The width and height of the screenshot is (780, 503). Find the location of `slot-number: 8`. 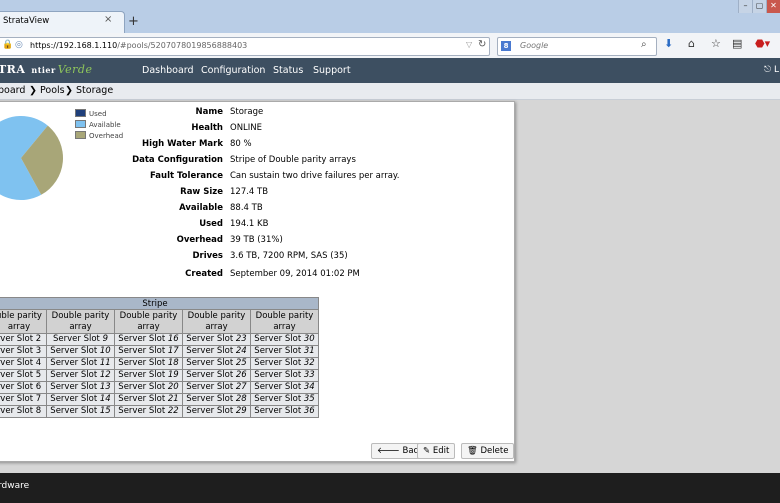

slot-number: 8 is located at coordinates (38, 411).